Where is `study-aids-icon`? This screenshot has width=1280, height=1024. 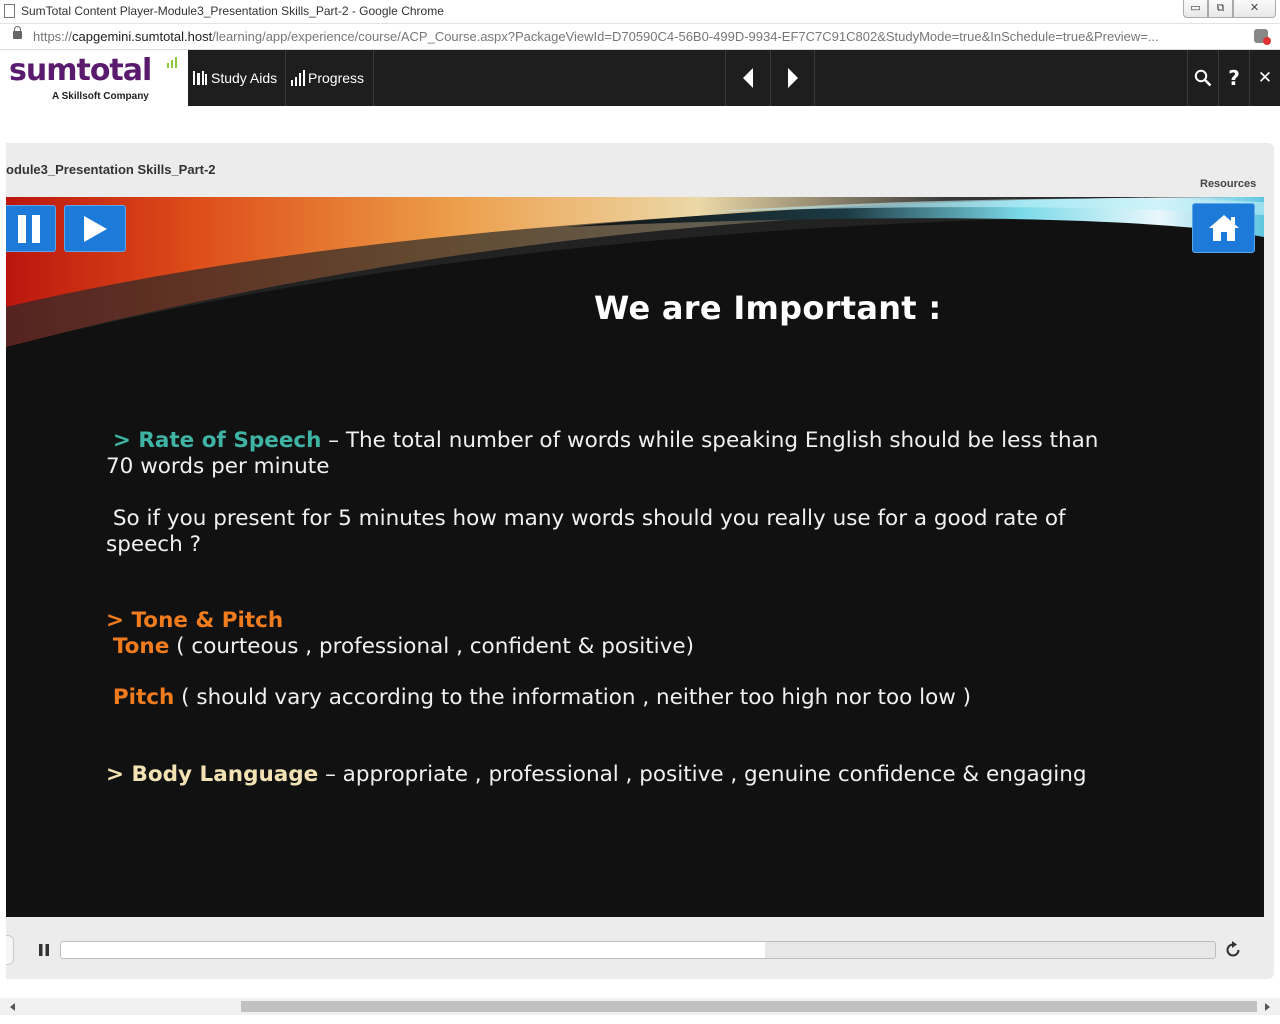
study-aids-icon is located at coordinates (200, 78).